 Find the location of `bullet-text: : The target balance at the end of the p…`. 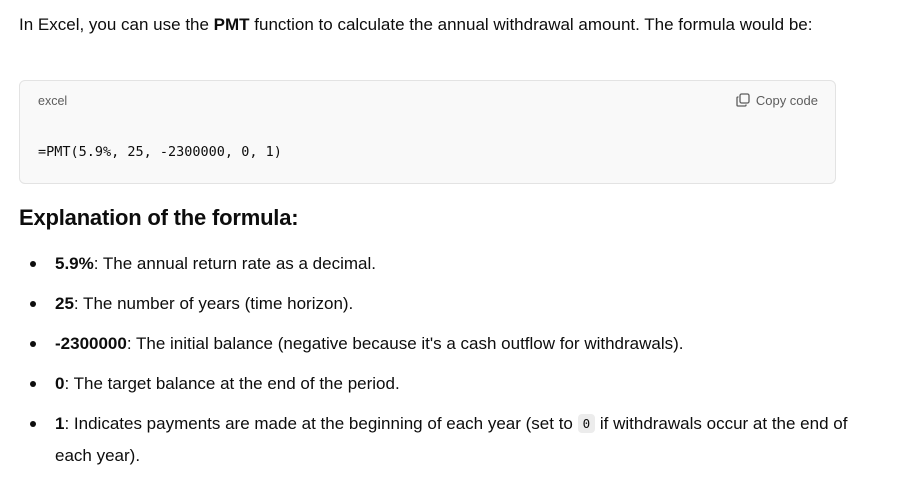

bullet-text: : The target balance at the end of the p… is located at coordinates (232, 383).